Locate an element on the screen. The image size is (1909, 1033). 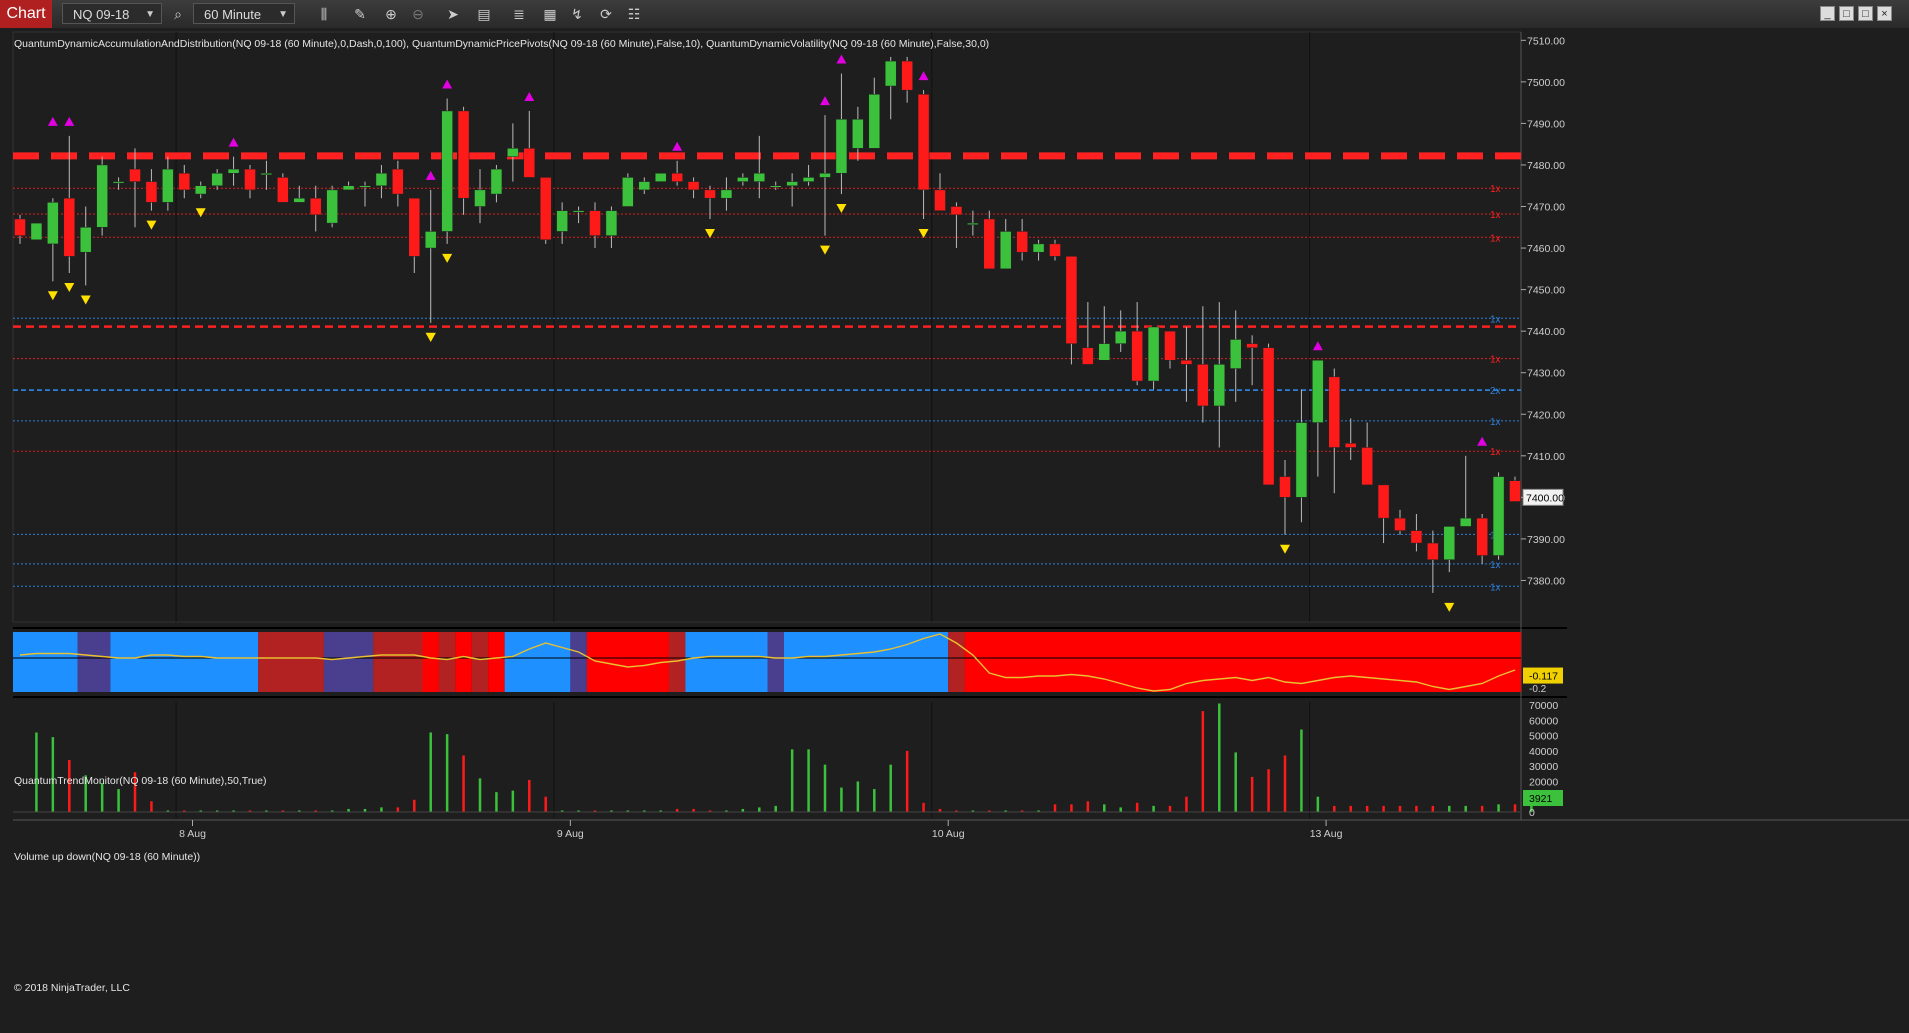
drawing-icon: ↯ is located at coordinates (577, 14).